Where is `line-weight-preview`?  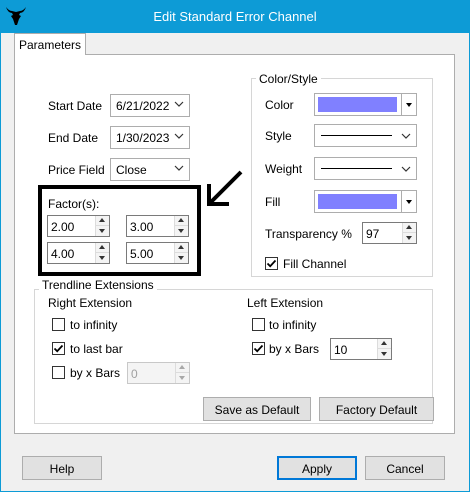
line-weight-preview is located at coordinates (356, 168).